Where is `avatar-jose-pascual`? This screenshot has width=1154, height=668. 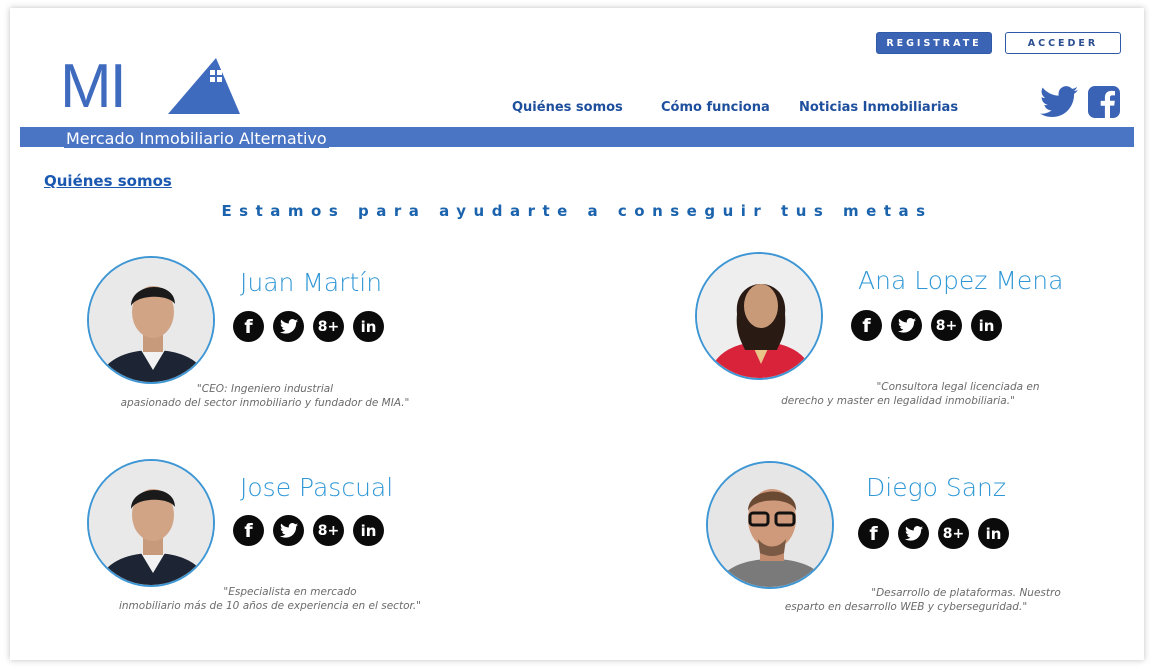
avatar-jose-pascual is located at coordinates (151, 523).